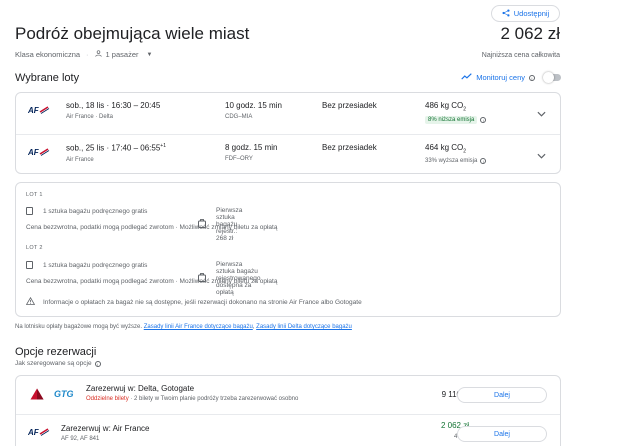 Image resolution: width=623 pixels, height=446 pixels. Describe the element at coordinates (64, 394) in the screenshot. I see `gotogate-logo: GTG` at that location.